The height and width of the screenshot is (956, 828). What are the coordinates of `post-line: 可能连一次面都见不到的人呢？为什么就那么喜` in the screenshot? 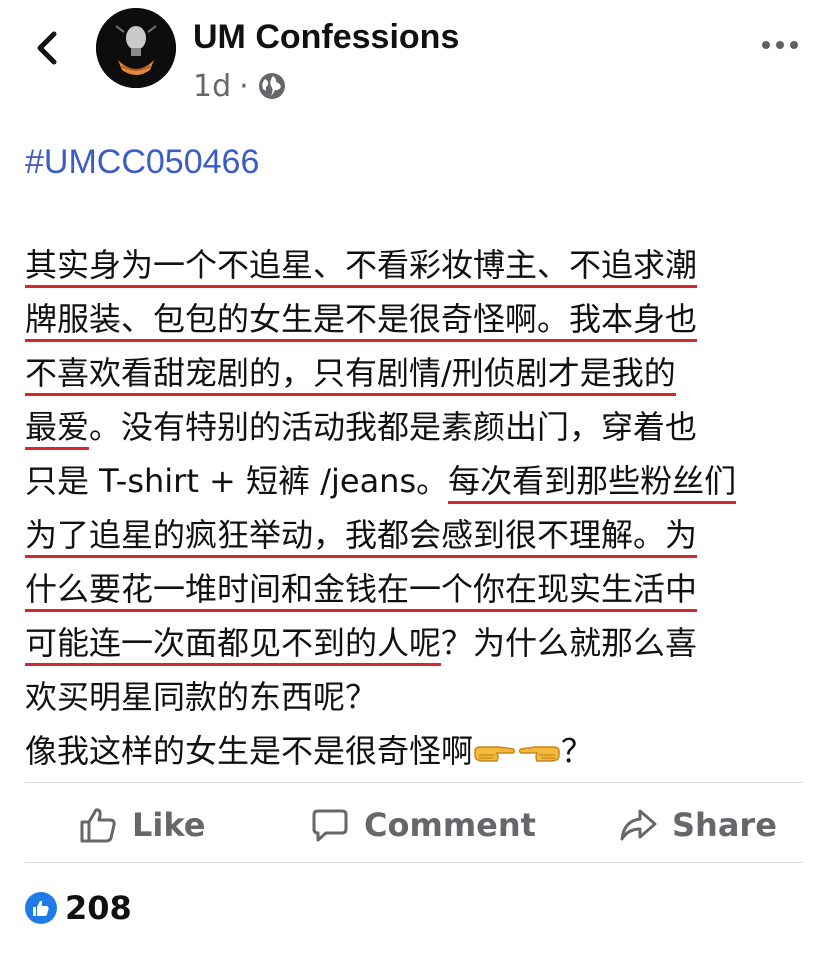 It's located at (415, 643).